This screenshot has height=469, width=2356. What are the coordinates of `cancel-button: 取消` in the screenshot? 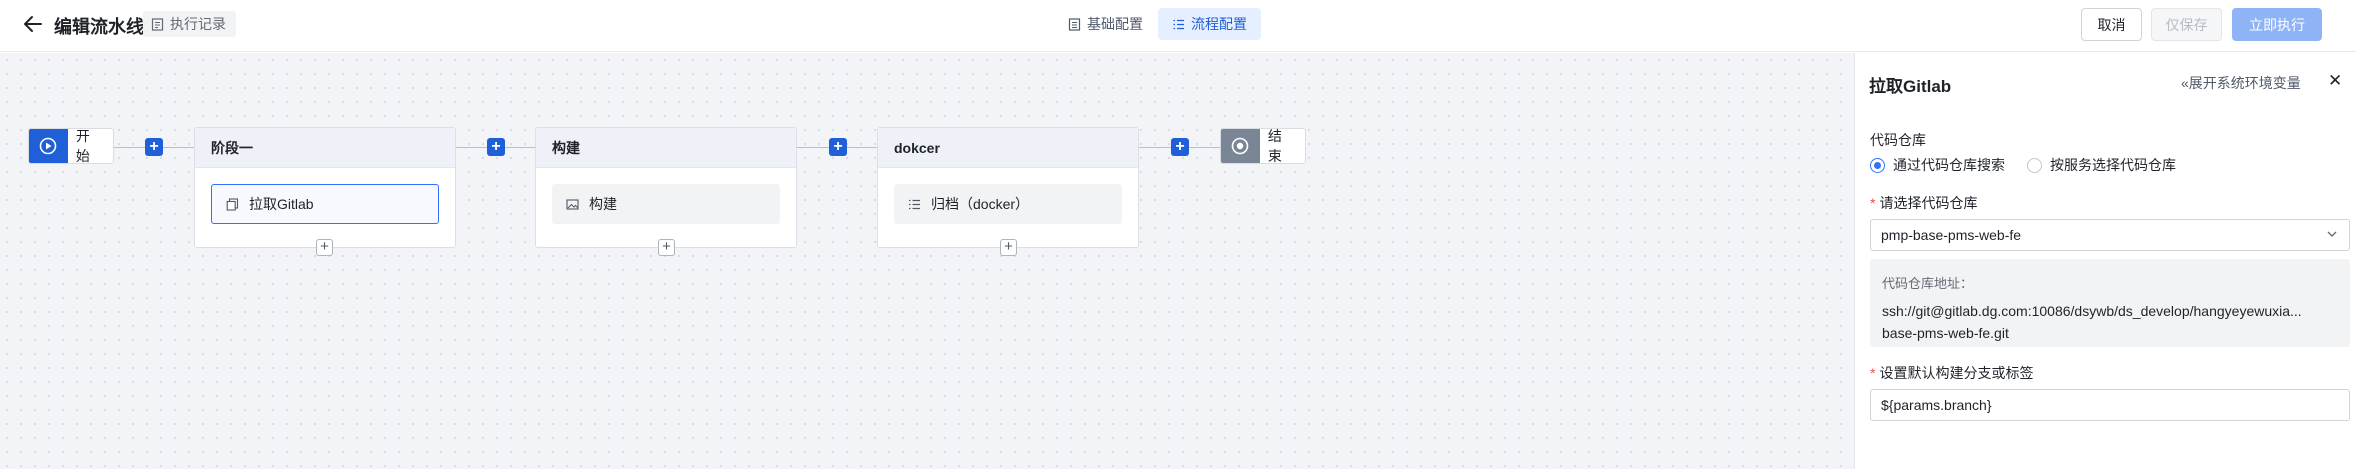 It's located at (2111, 24).